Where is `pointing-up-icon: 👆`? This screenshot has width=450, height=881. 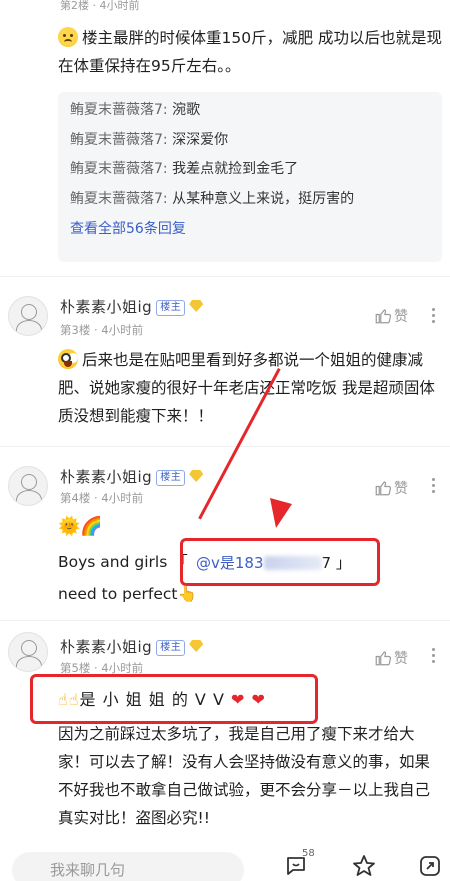 pointing-up-icon: 👆 is located at coordinates (187, 594).